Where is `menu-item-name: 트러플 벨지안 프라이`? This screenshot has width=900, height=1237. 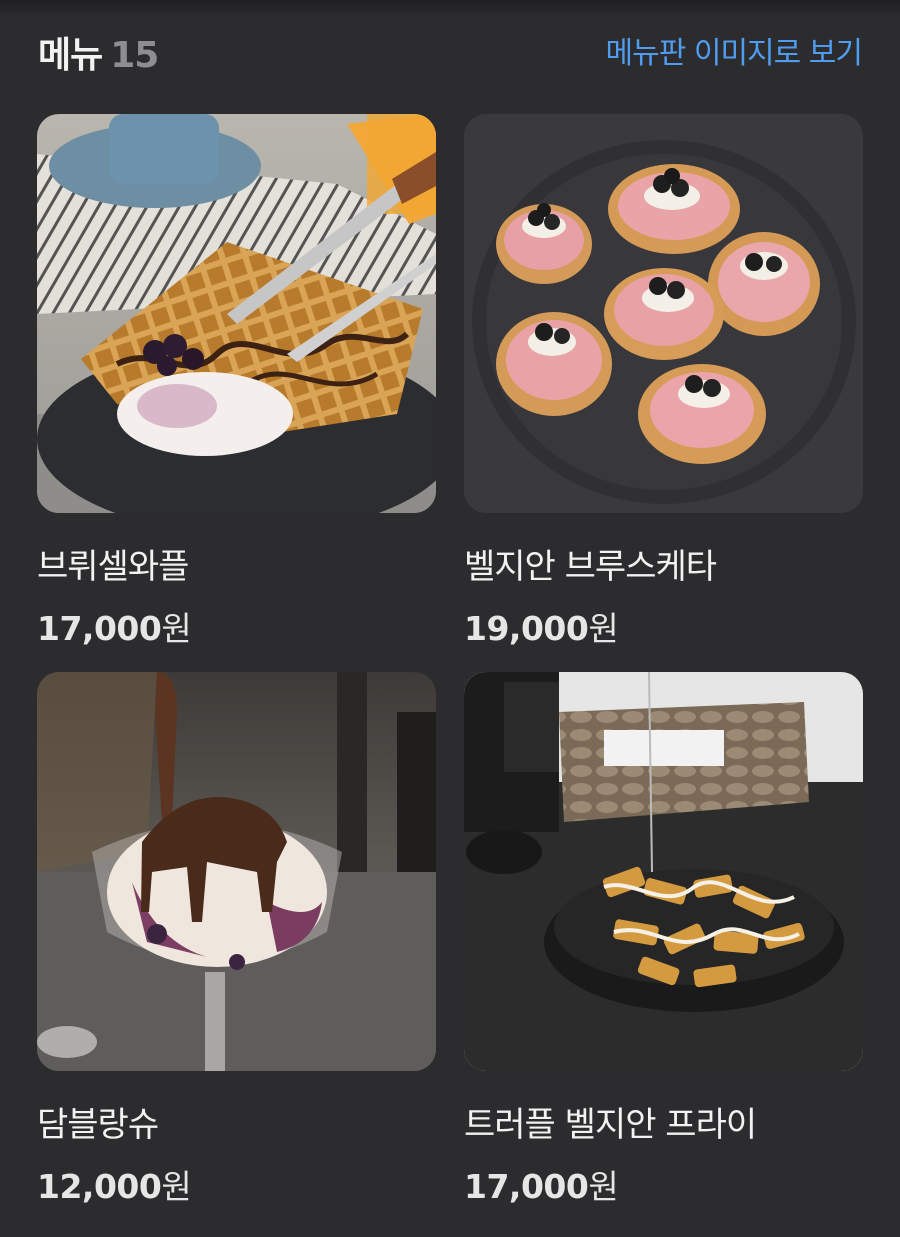 menu-item-name: 트러플 벨지안 프라이 is located at coordinates (610, 1125).